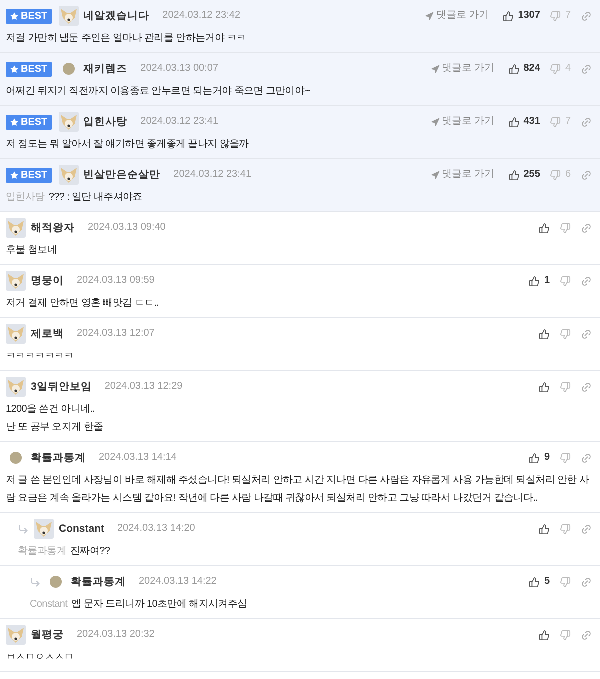 The height and width of the screenshot is (679, 600). I want to click on like-button: 5, so click(539, 582).